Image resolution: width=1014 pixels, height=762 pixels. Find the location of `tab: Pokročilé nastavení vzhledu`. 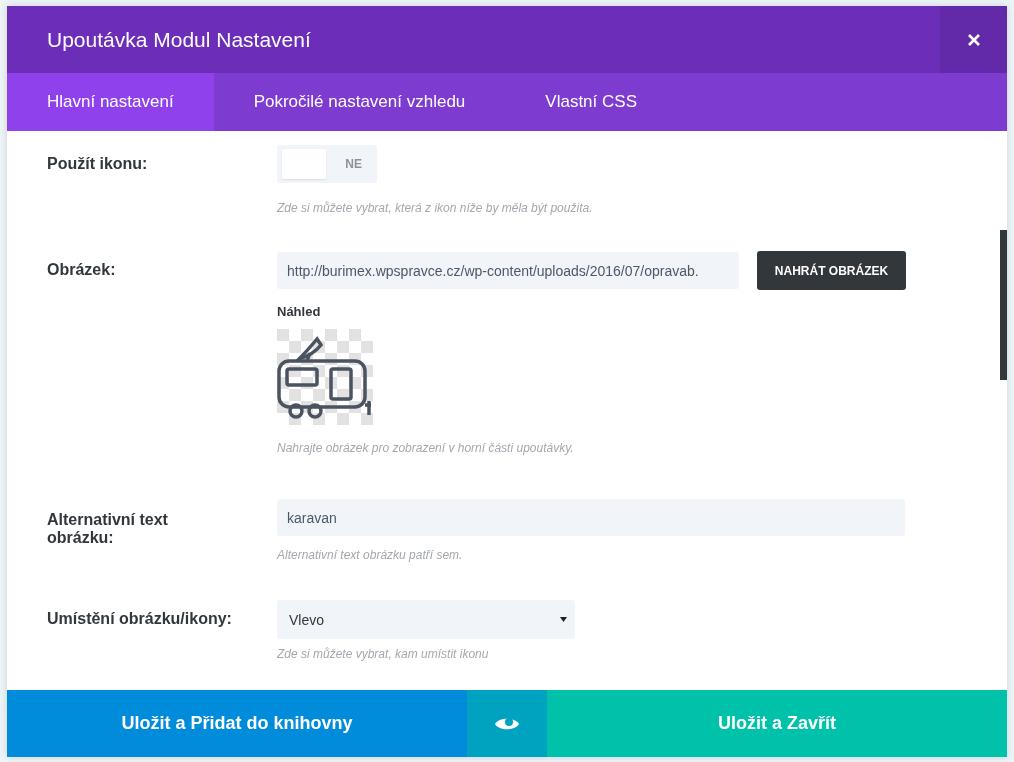

tab: Pokročilé nastavení vzhledu is located at coordinates (359, 102).